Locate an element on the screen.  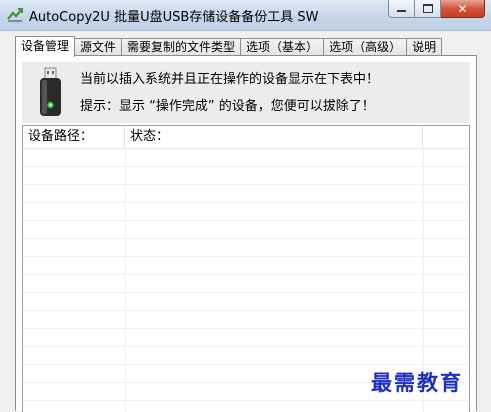
info-message-tip: 提示：显示 “操作完成” 的设备，您便可以拔除了！ is located at coordinates (227, 106).